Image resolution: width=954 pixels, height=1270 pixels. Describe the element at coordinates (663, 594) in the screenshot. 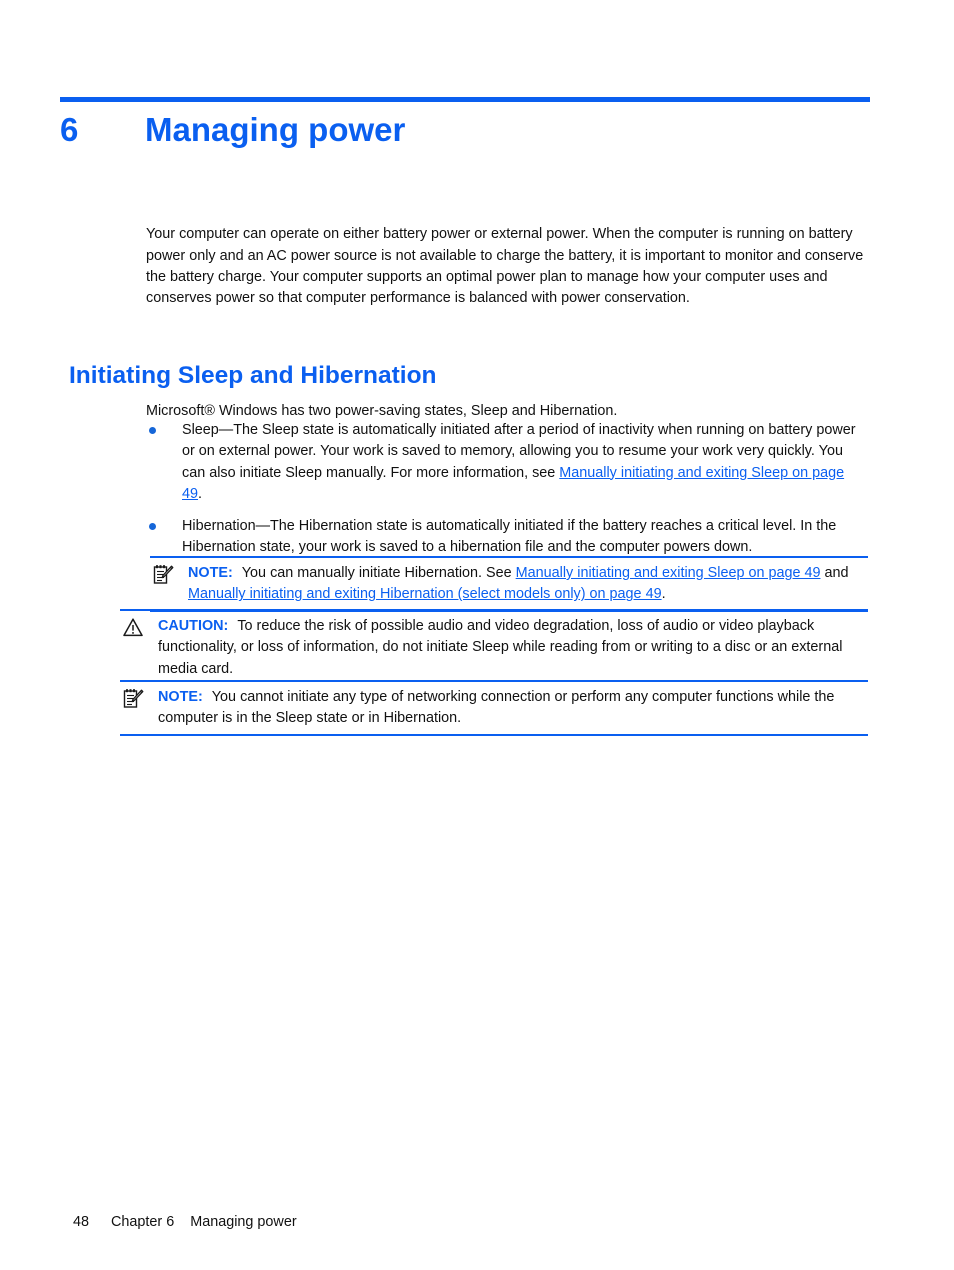

I see `note-text-tail: .` at that location.